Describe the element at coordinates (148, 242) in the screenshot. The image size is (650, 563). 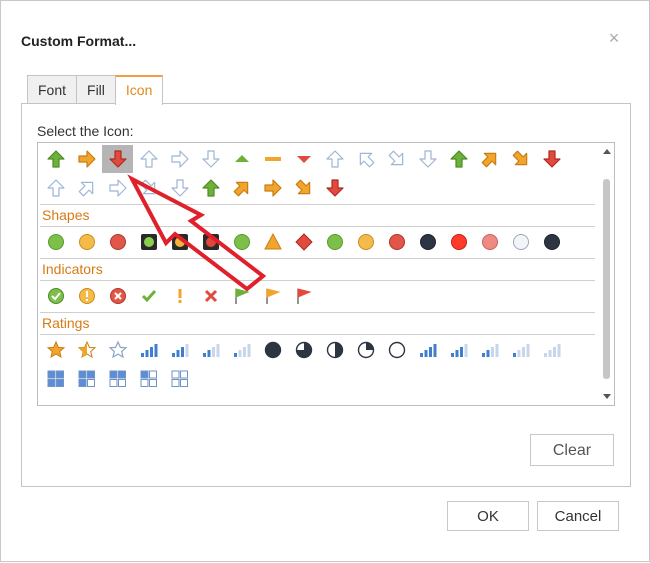
I see `square-green-icon` at that location.